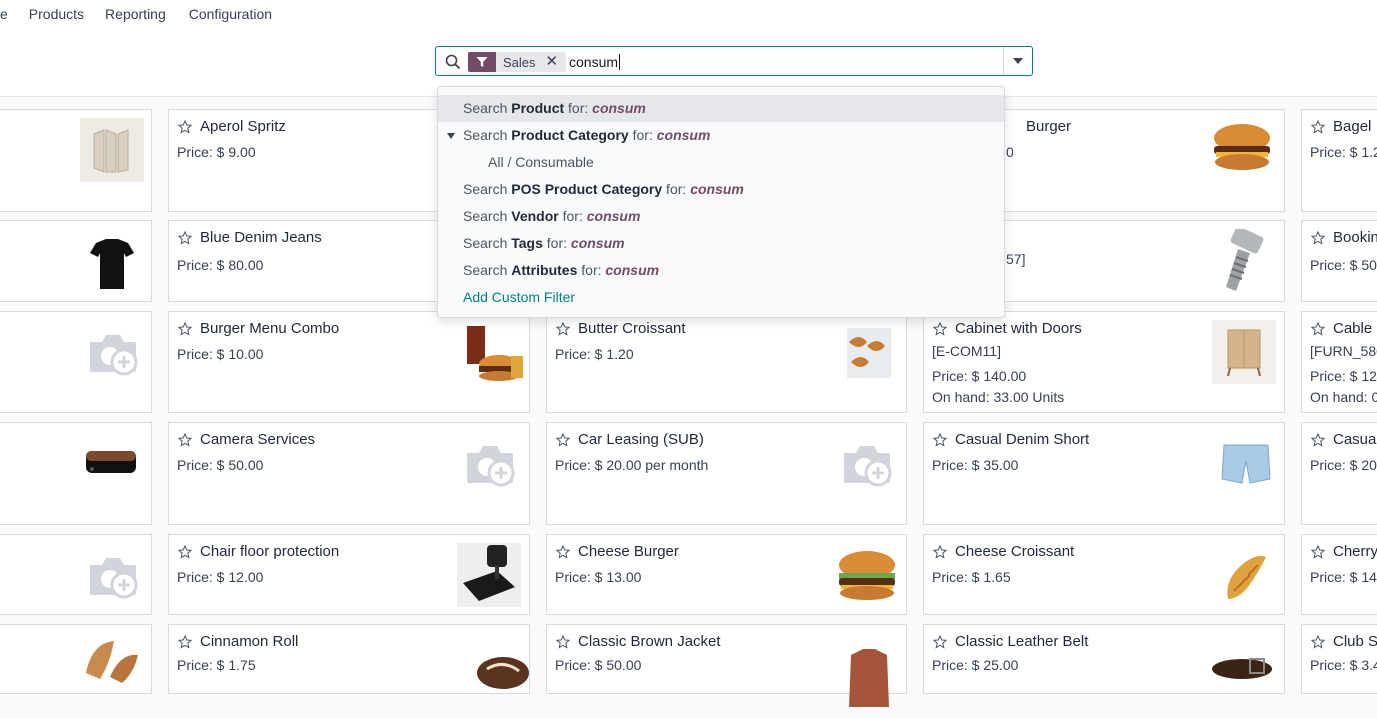 This screenshot has width=1377, height=718. Describe the element at coordinates (517, 62) in the screenshot. I see `search-facet: Sales ✕` at that location.